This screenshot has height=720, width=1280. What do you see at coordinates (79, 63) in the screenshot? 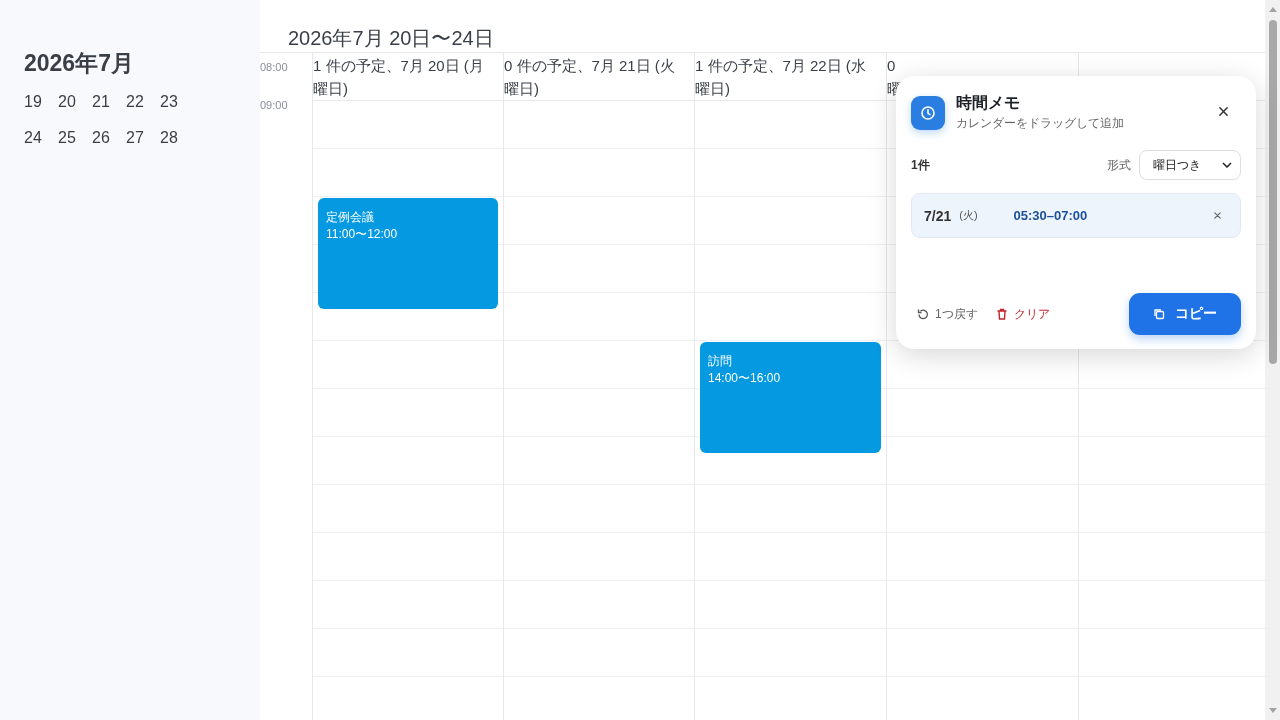
I see `month-title: 2026年7月` at bounding box center [79, 63].